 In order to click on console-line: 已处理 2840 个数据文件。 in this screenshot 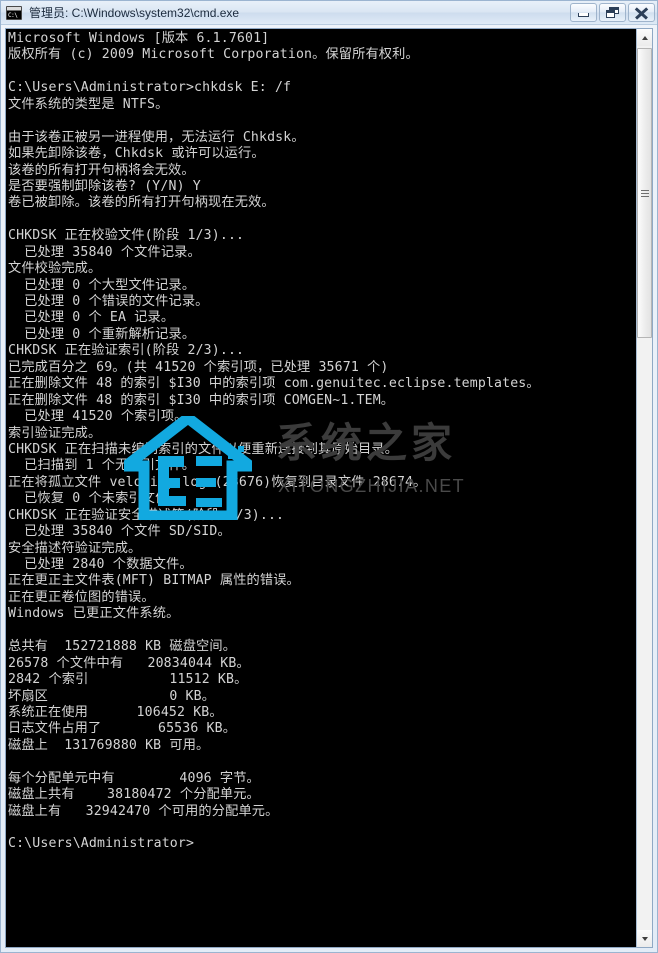, I will do `click(100, 564)`.